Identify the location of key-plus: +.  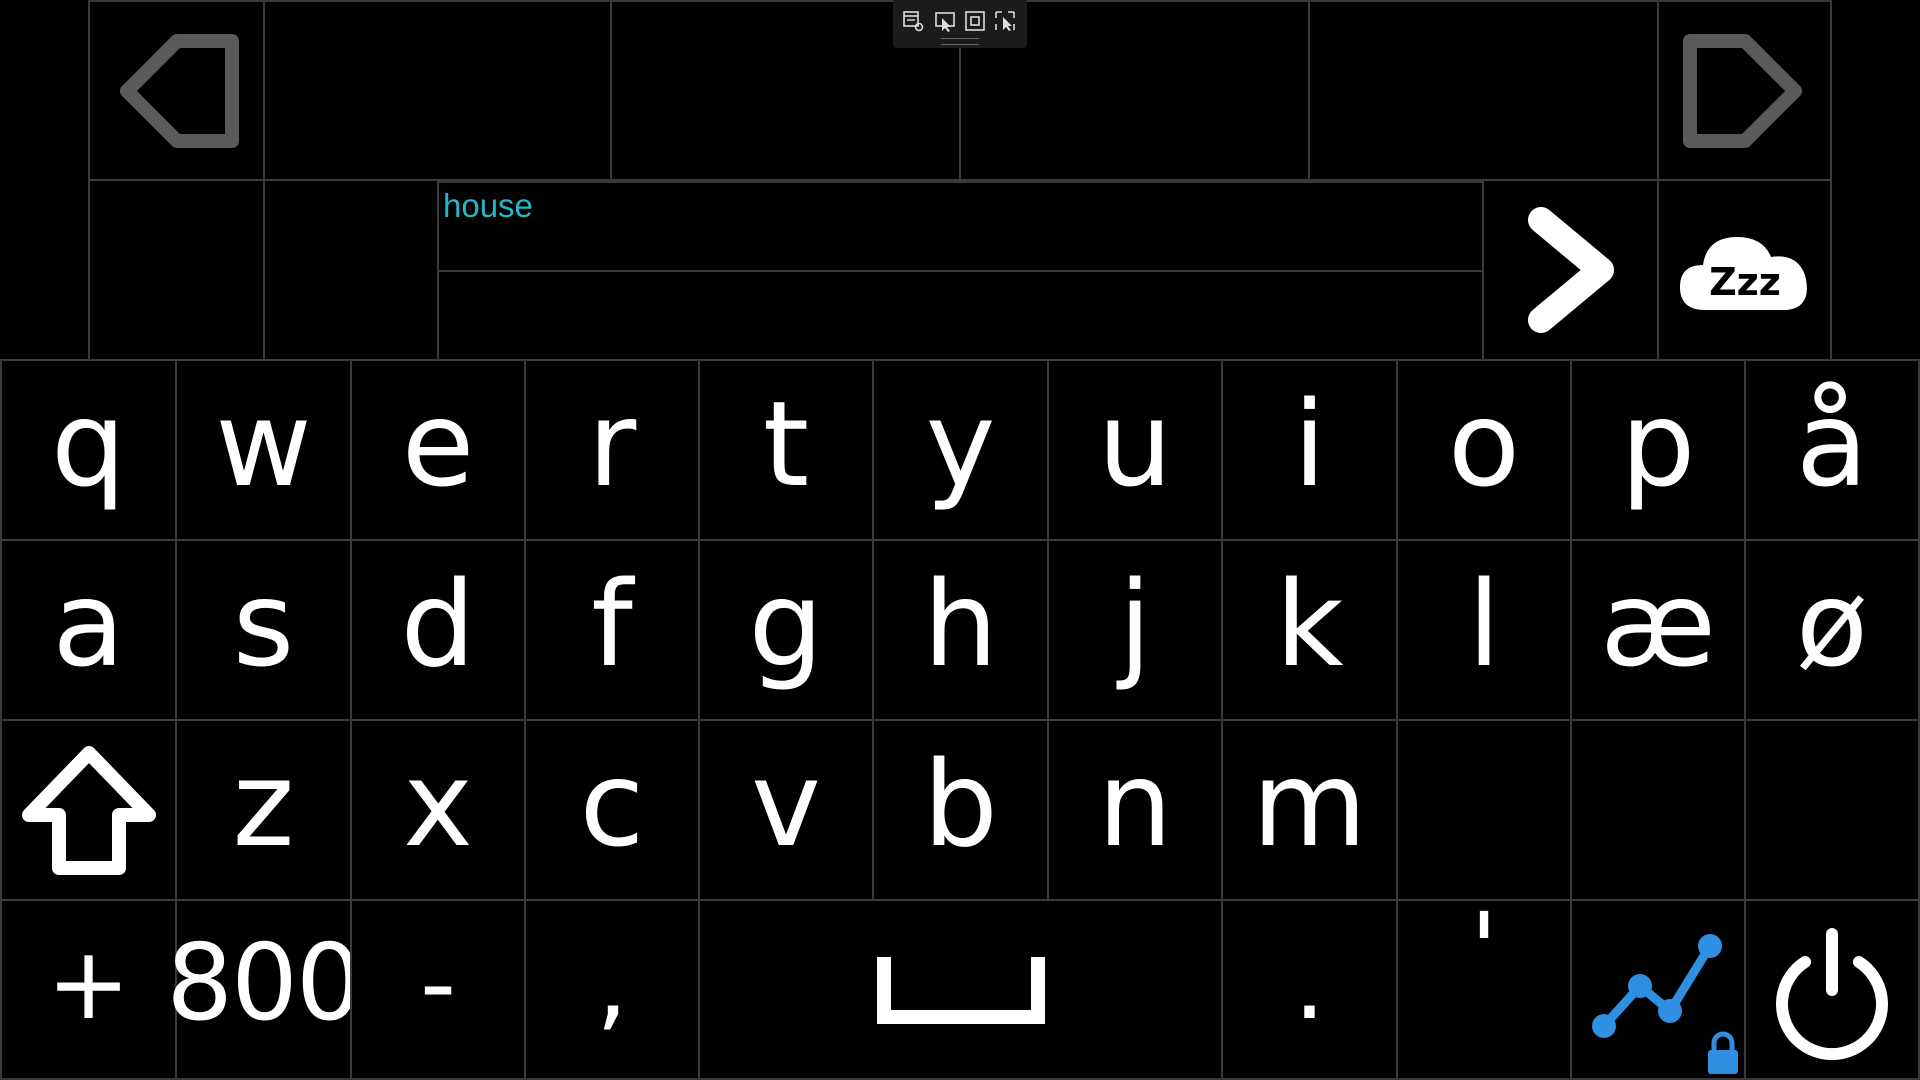
(88, 989).